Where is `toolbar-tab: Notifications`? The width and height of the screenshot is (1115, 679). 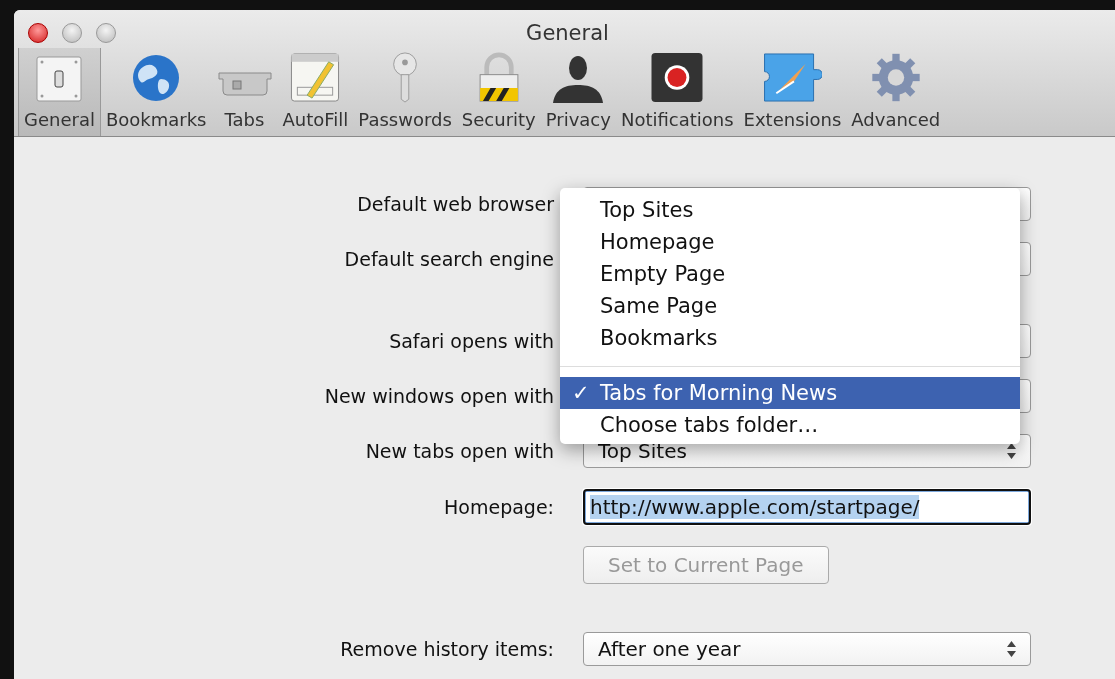
toolbar-tab: Notifications is located at coordinates (677, 92).